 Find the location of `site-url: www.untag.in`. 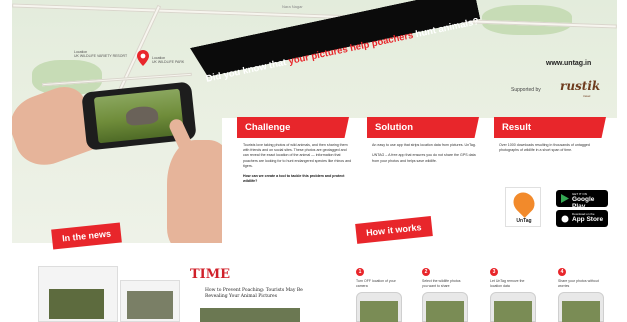

site-url: www.untag.in is located at coordinates (568, 63).